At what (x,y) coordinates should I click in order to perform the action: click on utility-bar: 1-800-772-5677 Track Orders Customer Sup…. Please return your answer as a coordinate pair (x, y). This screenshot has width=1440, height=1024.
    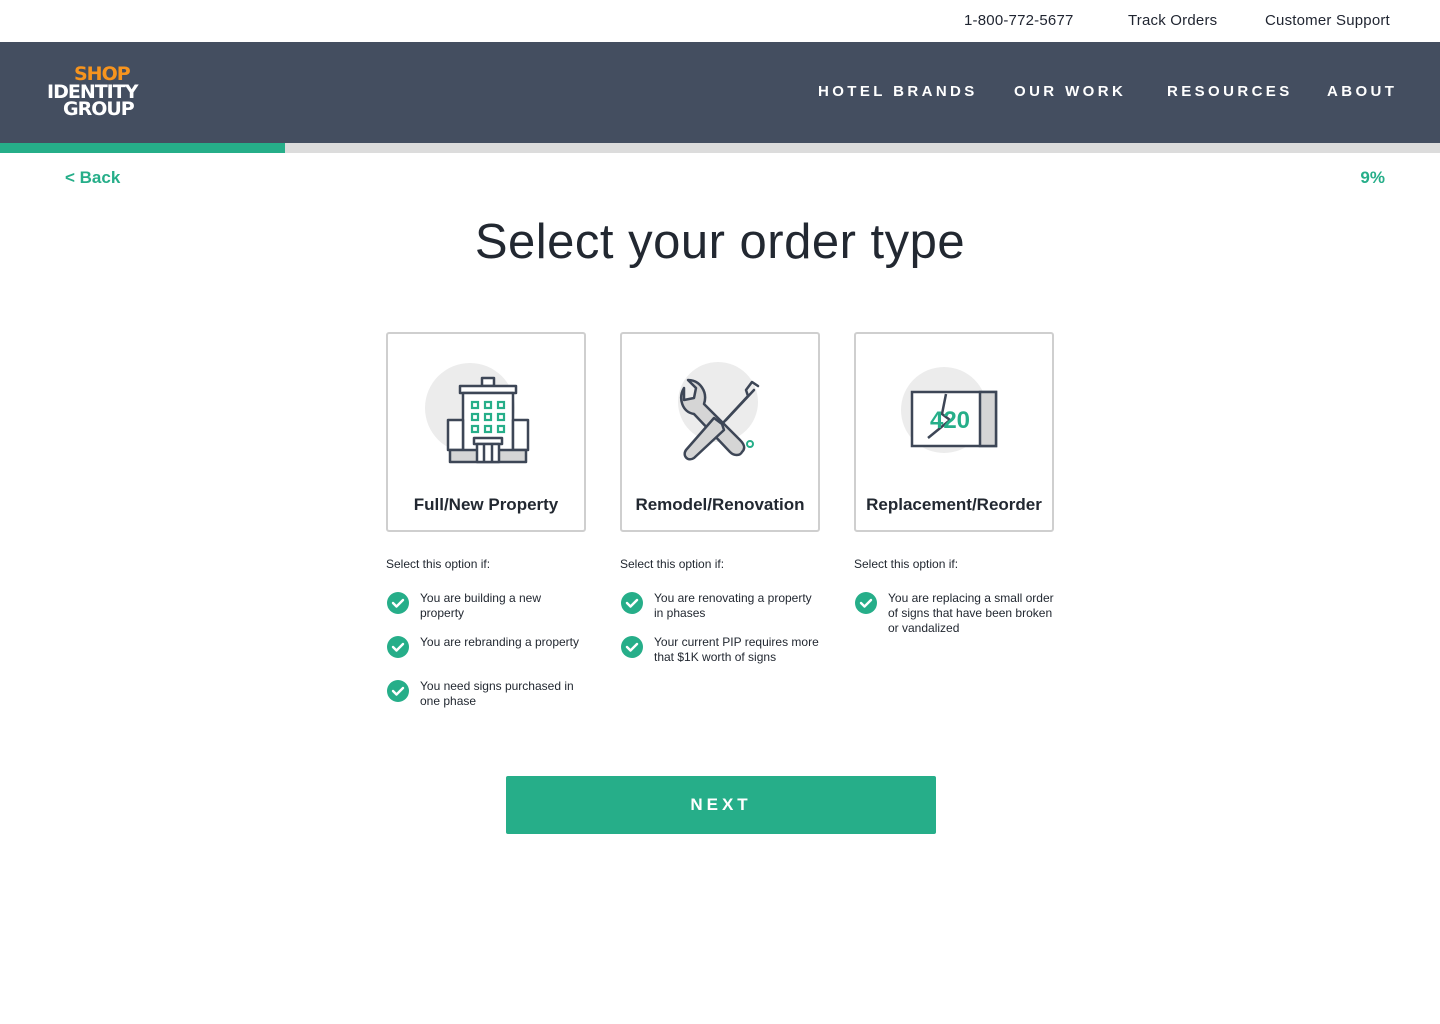
    Looking at the image, I should click on (720, 21).